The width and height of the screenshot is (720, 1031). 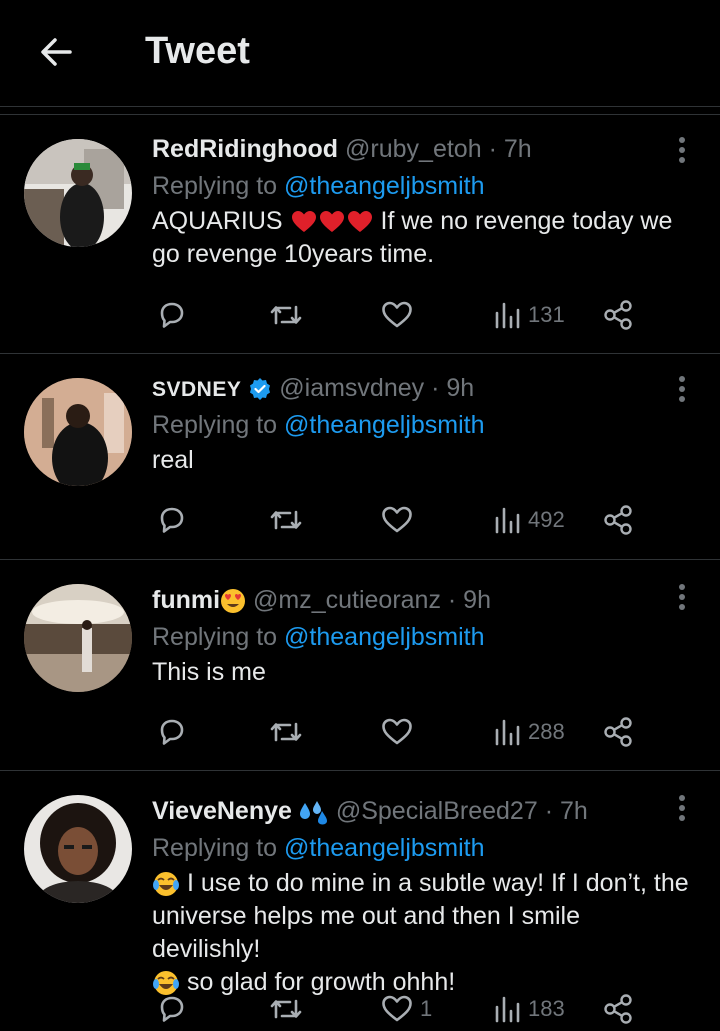 I want to click on author-line: RedRidinghood @ruby_etoh · 7h, so click(x=421, y=149).